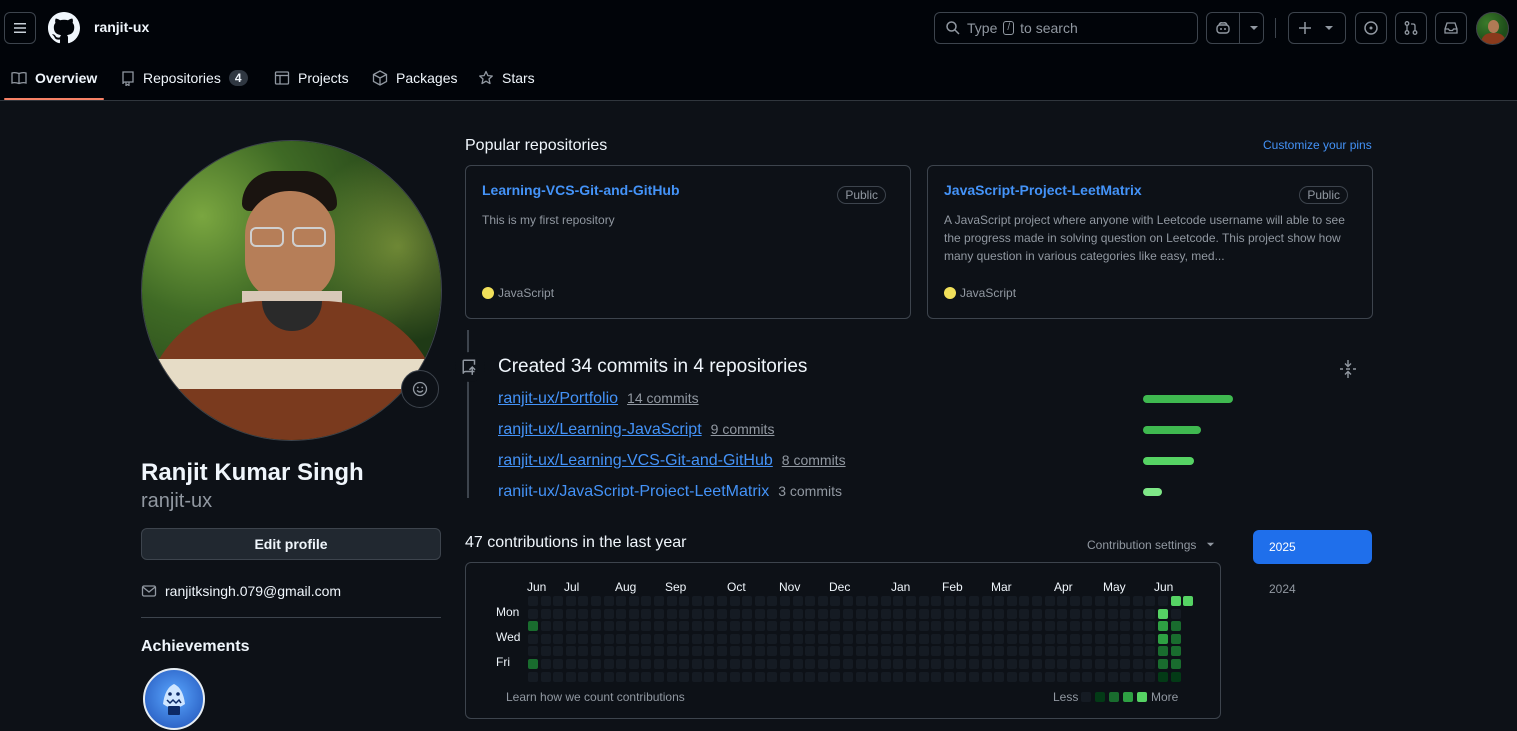 This screenshot has height=731, width=1517. I want to click on pull-requests-button, so click(1411, 28).